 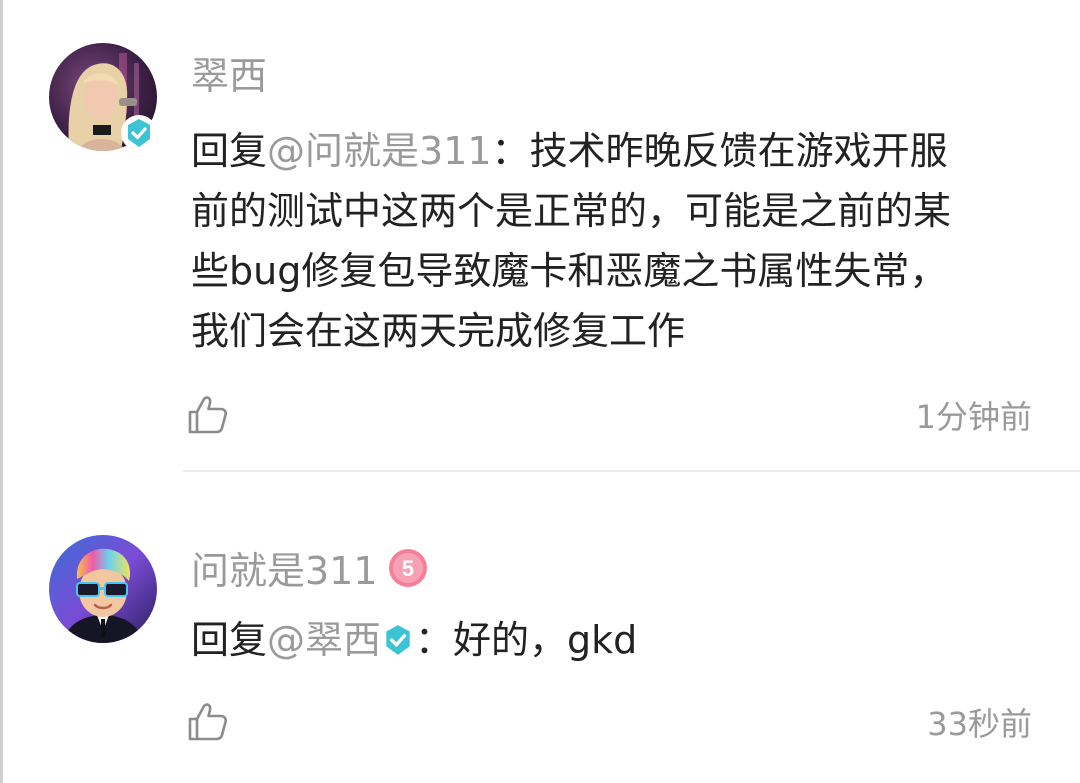 I want to click on timestamp: 33秒前, so click(x=979, y=724).